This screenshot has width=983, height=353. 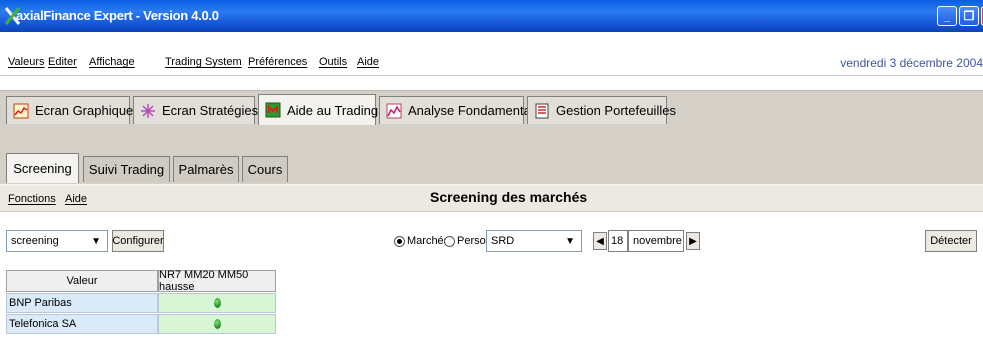 I want to click on next-date-button: ▶, so click(x=693, y=241).